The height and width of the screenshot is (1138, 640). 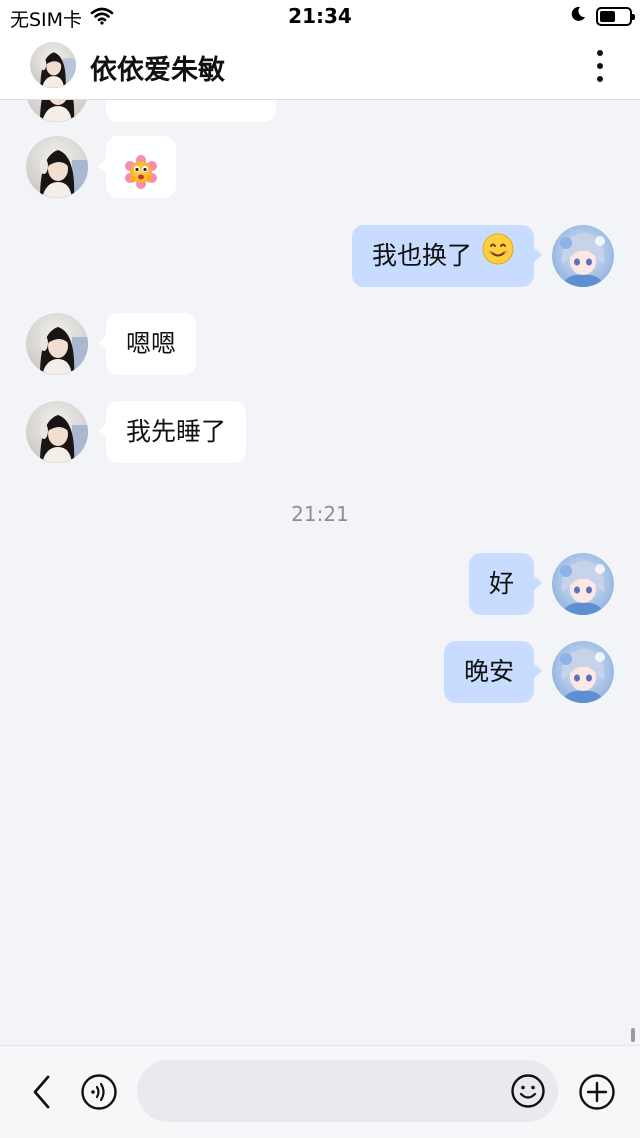 What do you see at coordinates (151, 343) in the screenshot?
I see `message-text: 嗯嗯` at bounding box center [151, 343].